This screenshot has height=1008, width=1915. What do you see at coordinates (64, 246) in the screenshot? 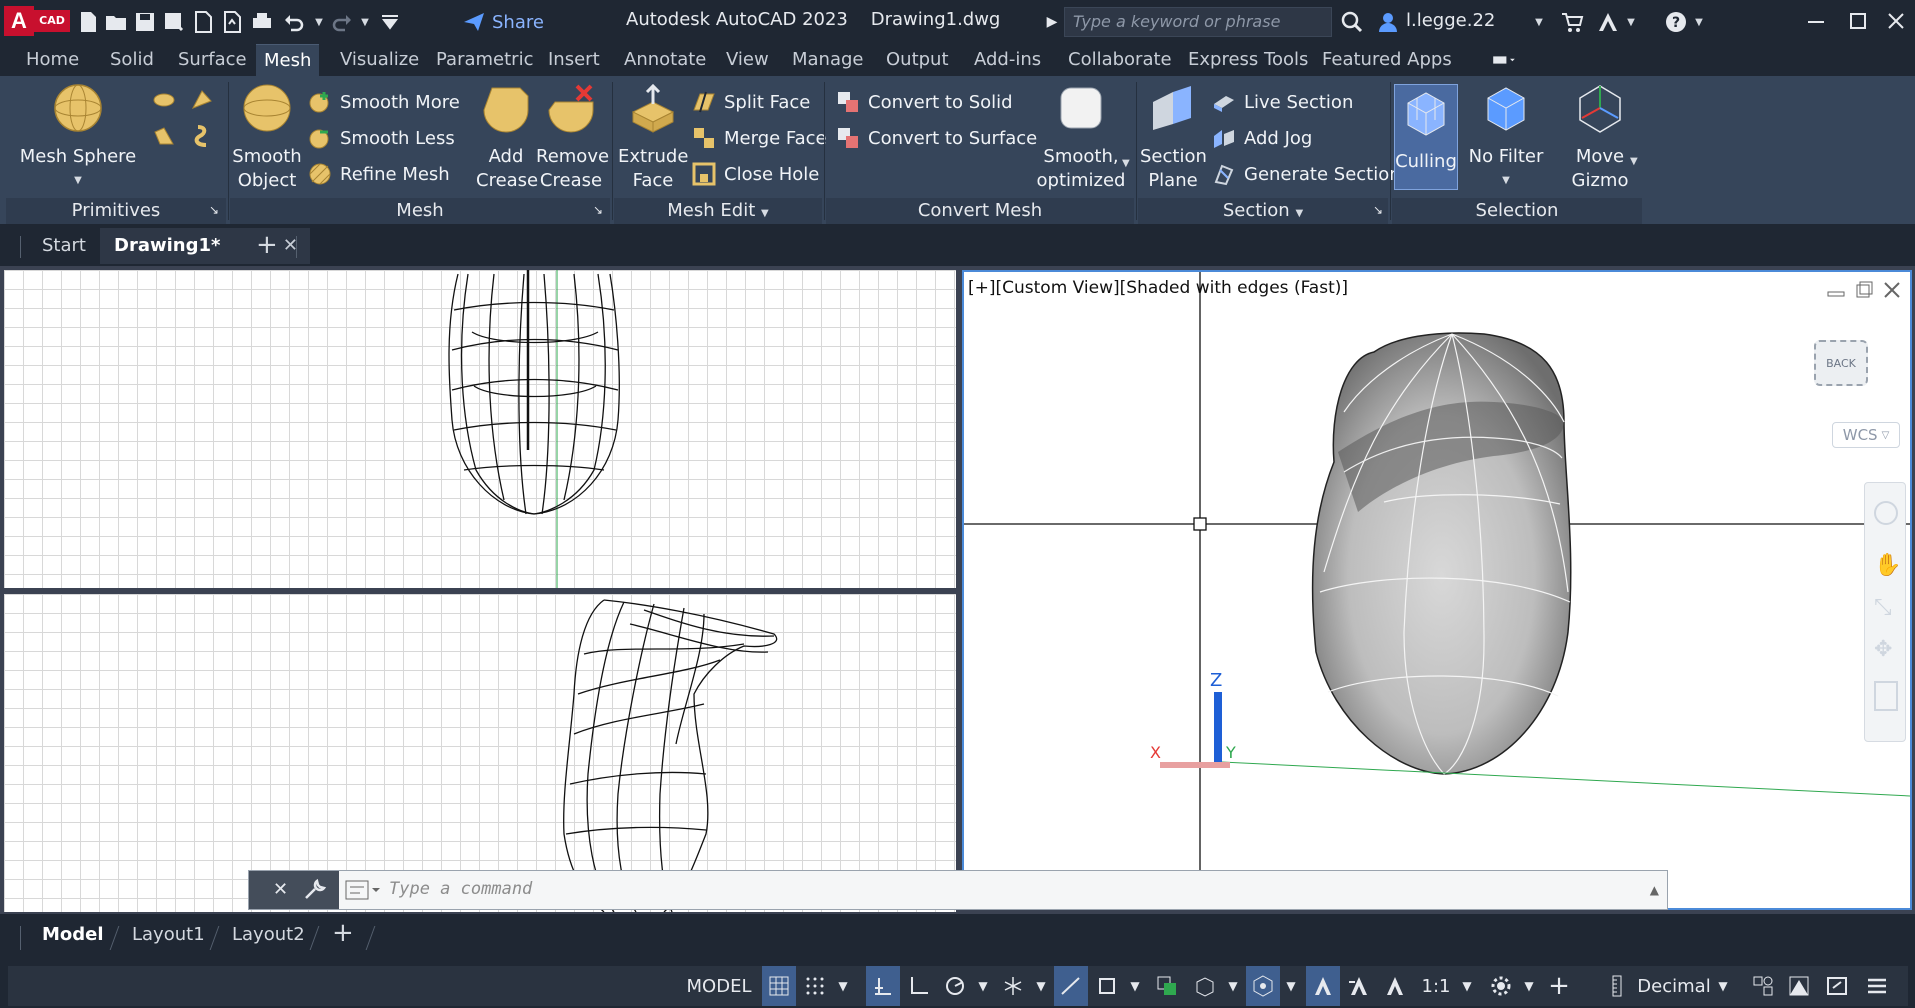
I see `doc-tab-start: Start` at bounding box center [64, 246].